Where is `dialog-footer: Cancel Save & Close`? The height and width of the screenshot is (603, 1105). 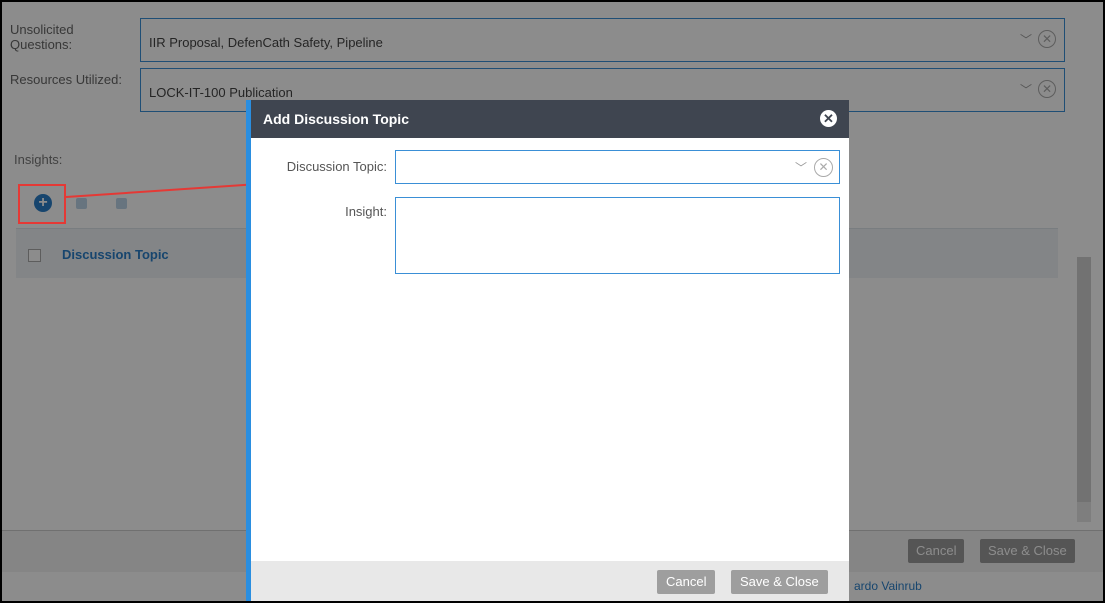 dialog-footer: Cancel Save & Close is located at coordinates (550, 581).